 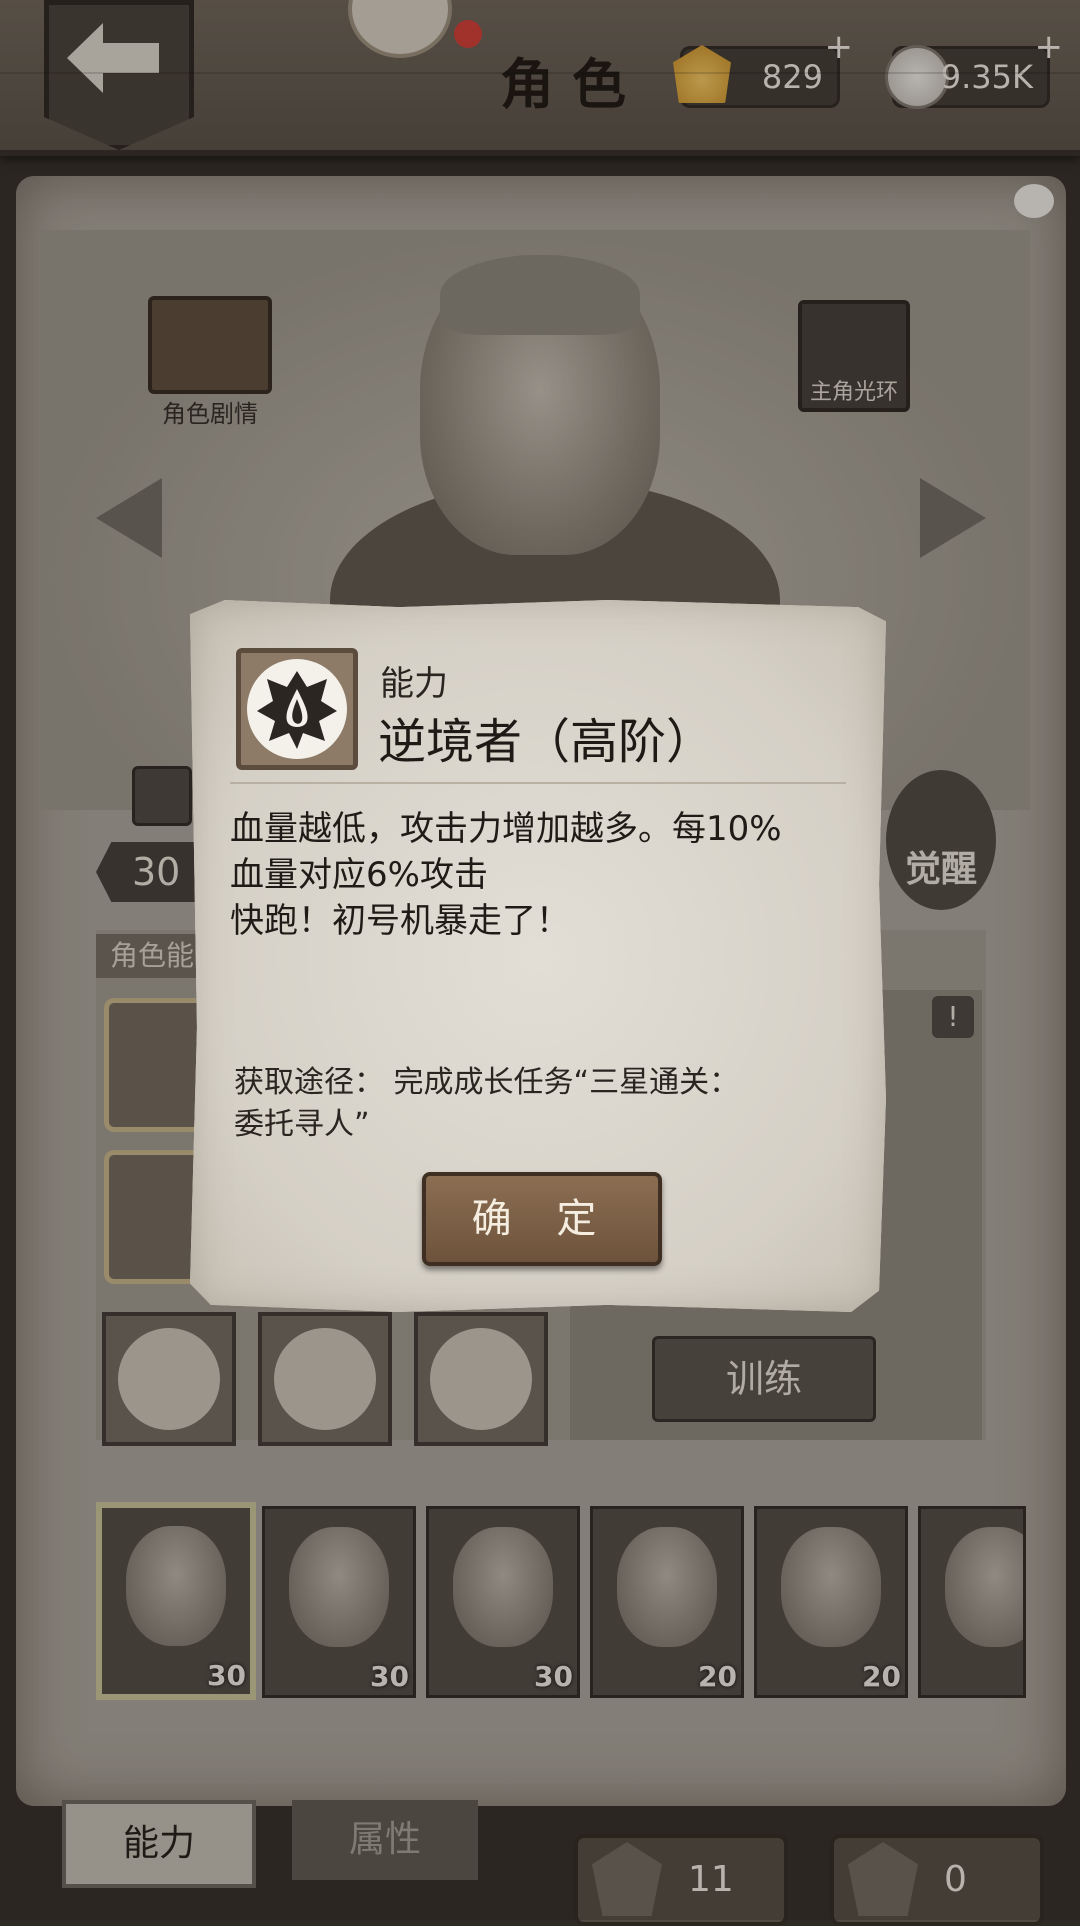 What do you see at coordinates (546, 742) in the screenshot?
I see `ability-name: 逆境者（高阶）` at bounding box center [546, 742].